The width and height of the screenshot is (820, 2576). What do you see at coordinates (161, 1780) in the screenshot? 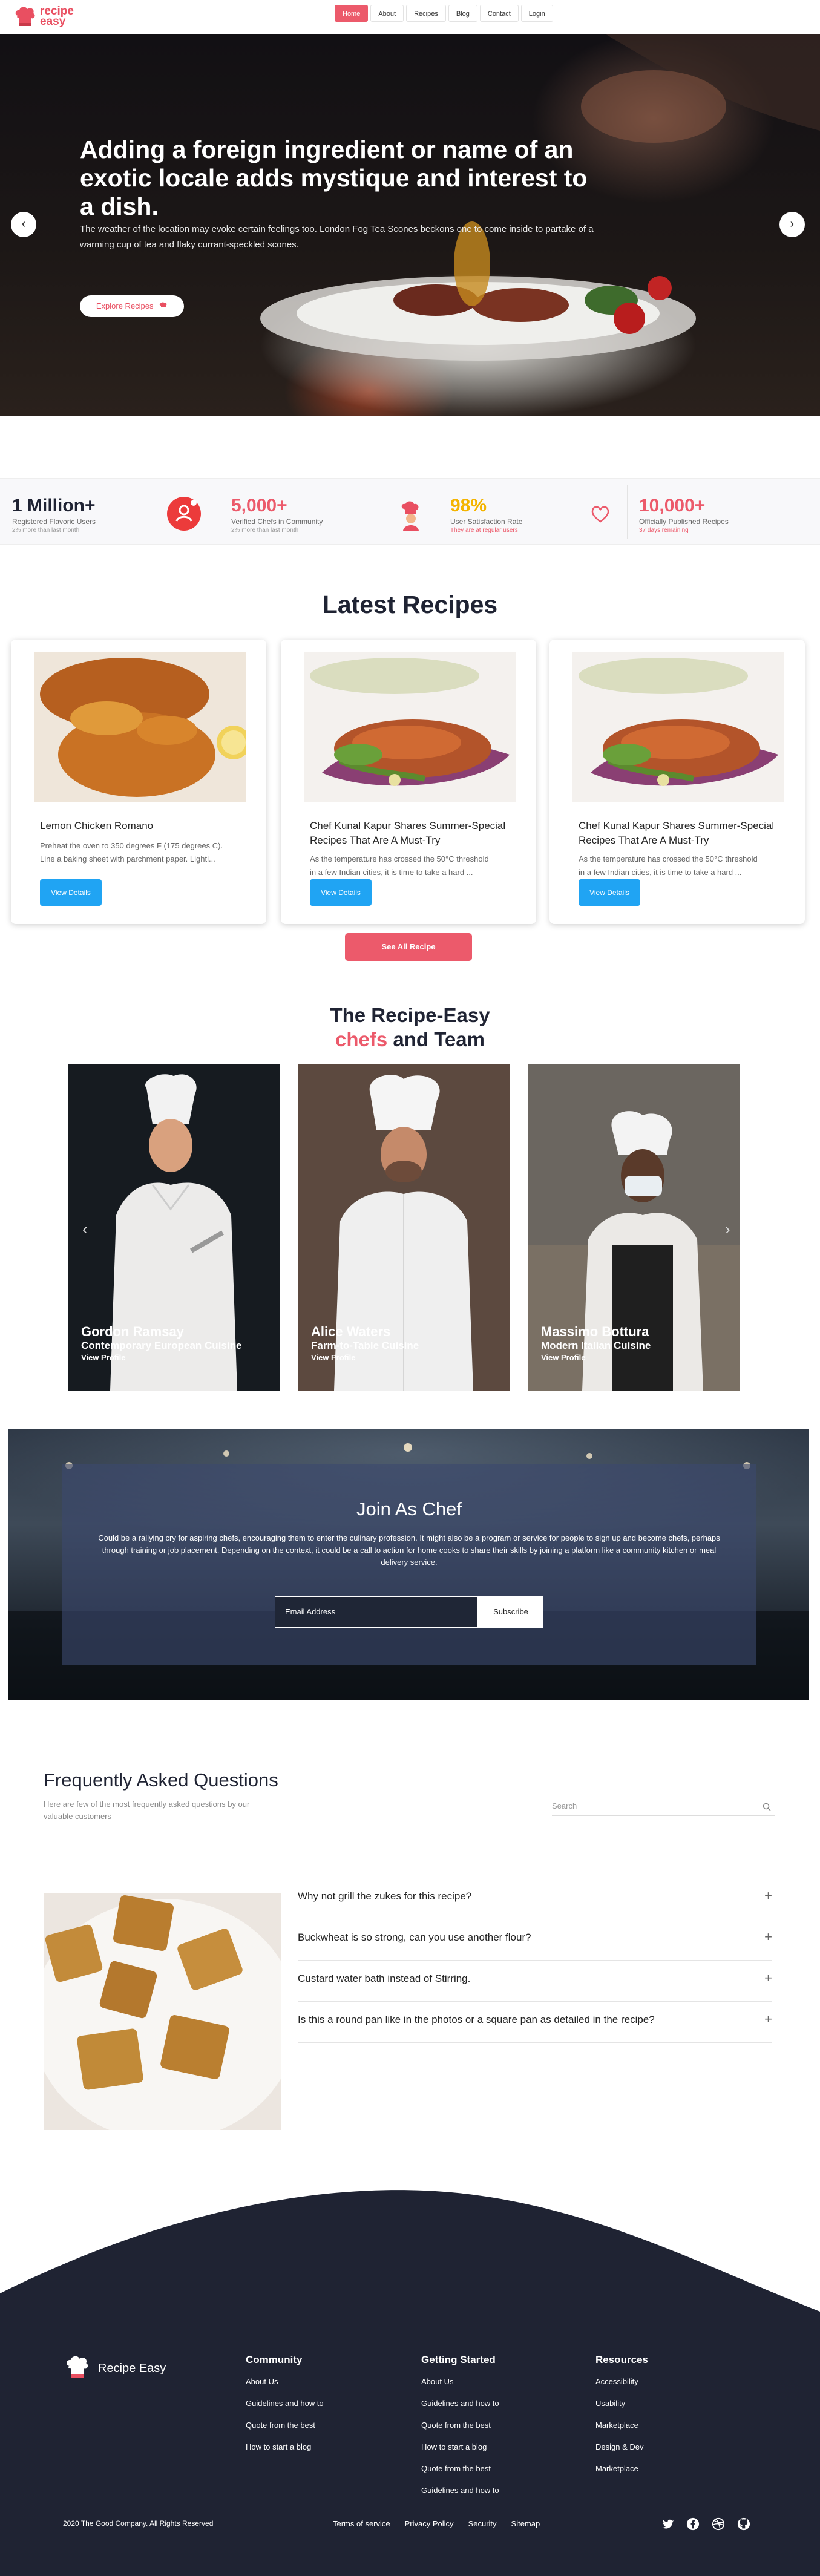
I see `faq-title: Frequently Asked Questions` at bounding box center [161, 1780].